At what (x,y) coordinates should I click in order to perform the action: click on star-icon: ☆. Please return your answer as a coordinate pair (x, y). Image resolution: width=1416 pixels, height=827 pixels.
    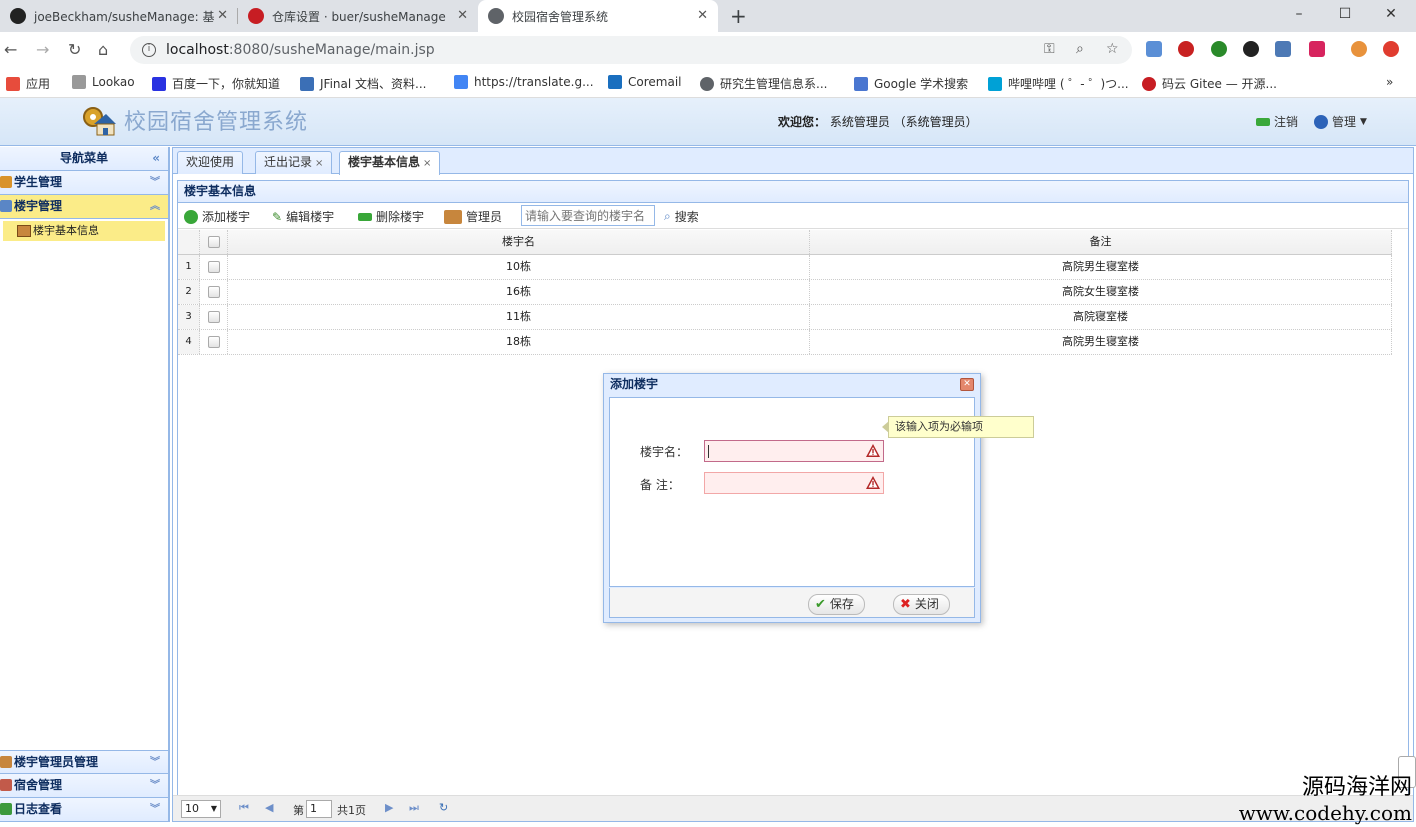
    Looking at the image, I should click on (1112, 49).